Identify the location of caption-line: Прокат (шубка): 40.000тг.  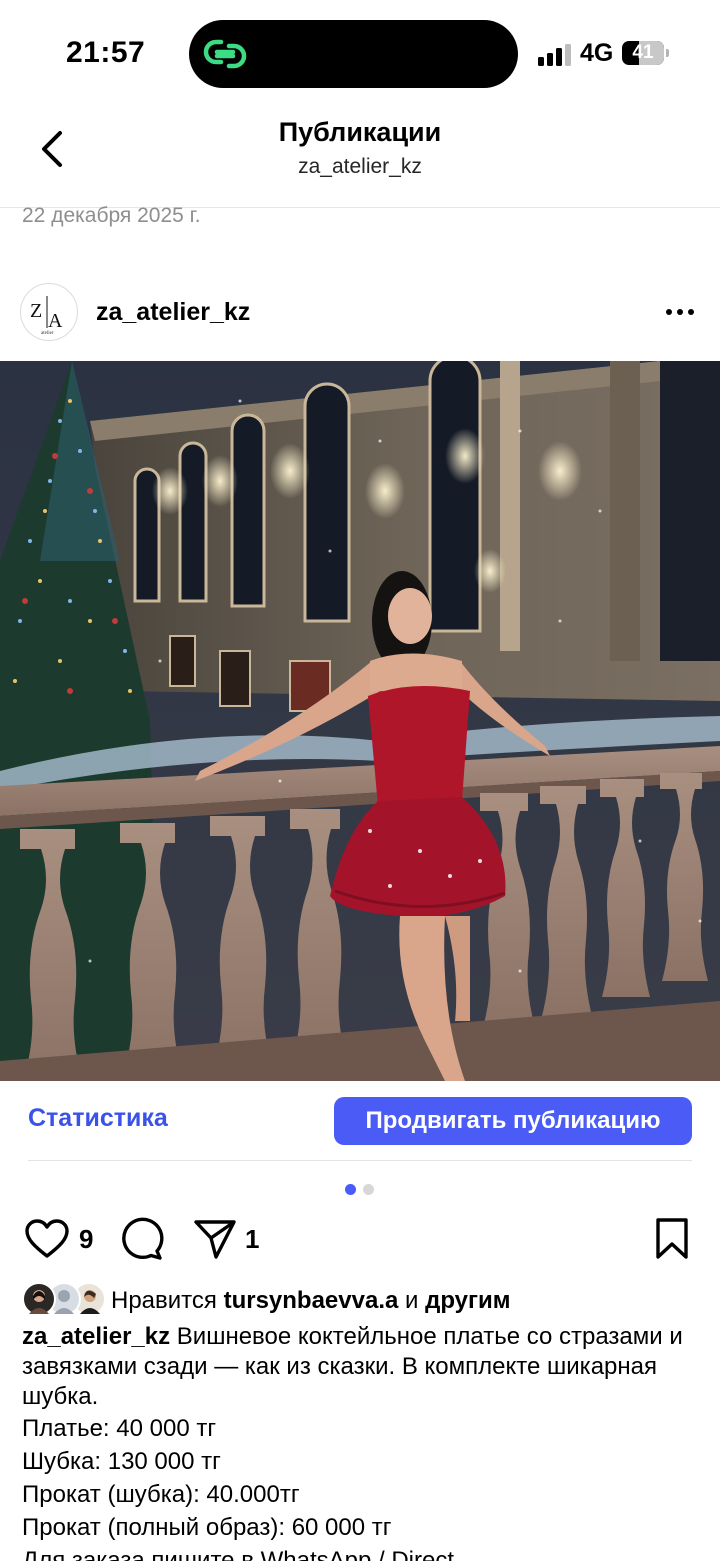
(161, 1494).